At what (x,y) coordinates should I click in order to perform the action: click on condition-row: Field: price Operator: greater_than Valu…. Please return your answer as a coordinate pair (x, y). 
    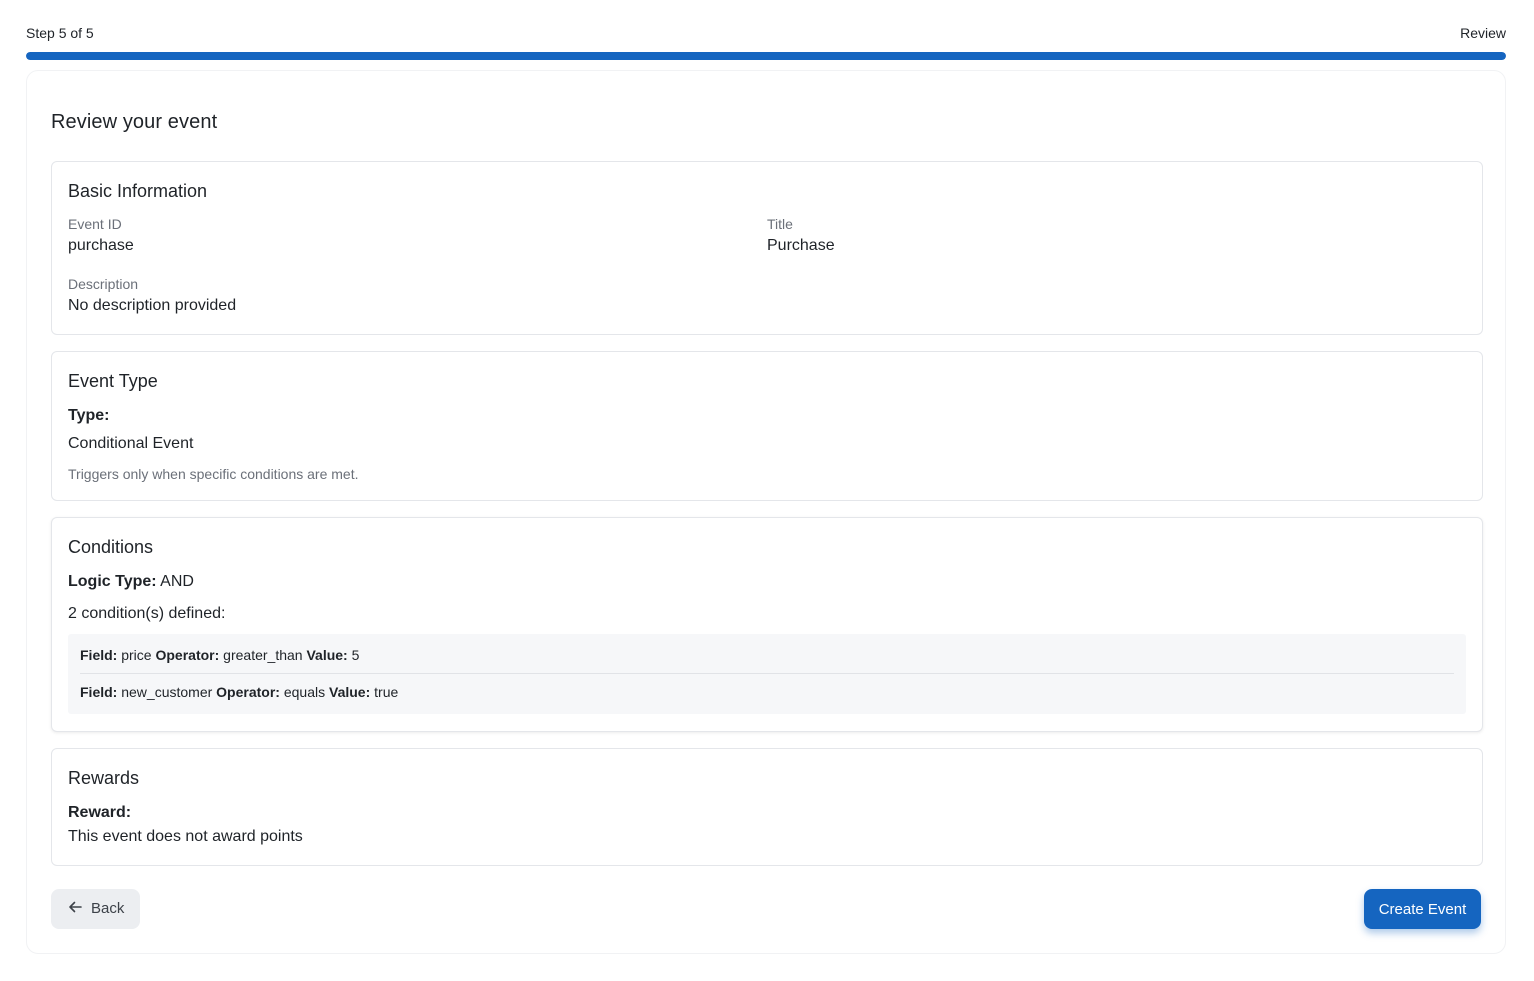
    Looking at the image, I should click on (767, 660).